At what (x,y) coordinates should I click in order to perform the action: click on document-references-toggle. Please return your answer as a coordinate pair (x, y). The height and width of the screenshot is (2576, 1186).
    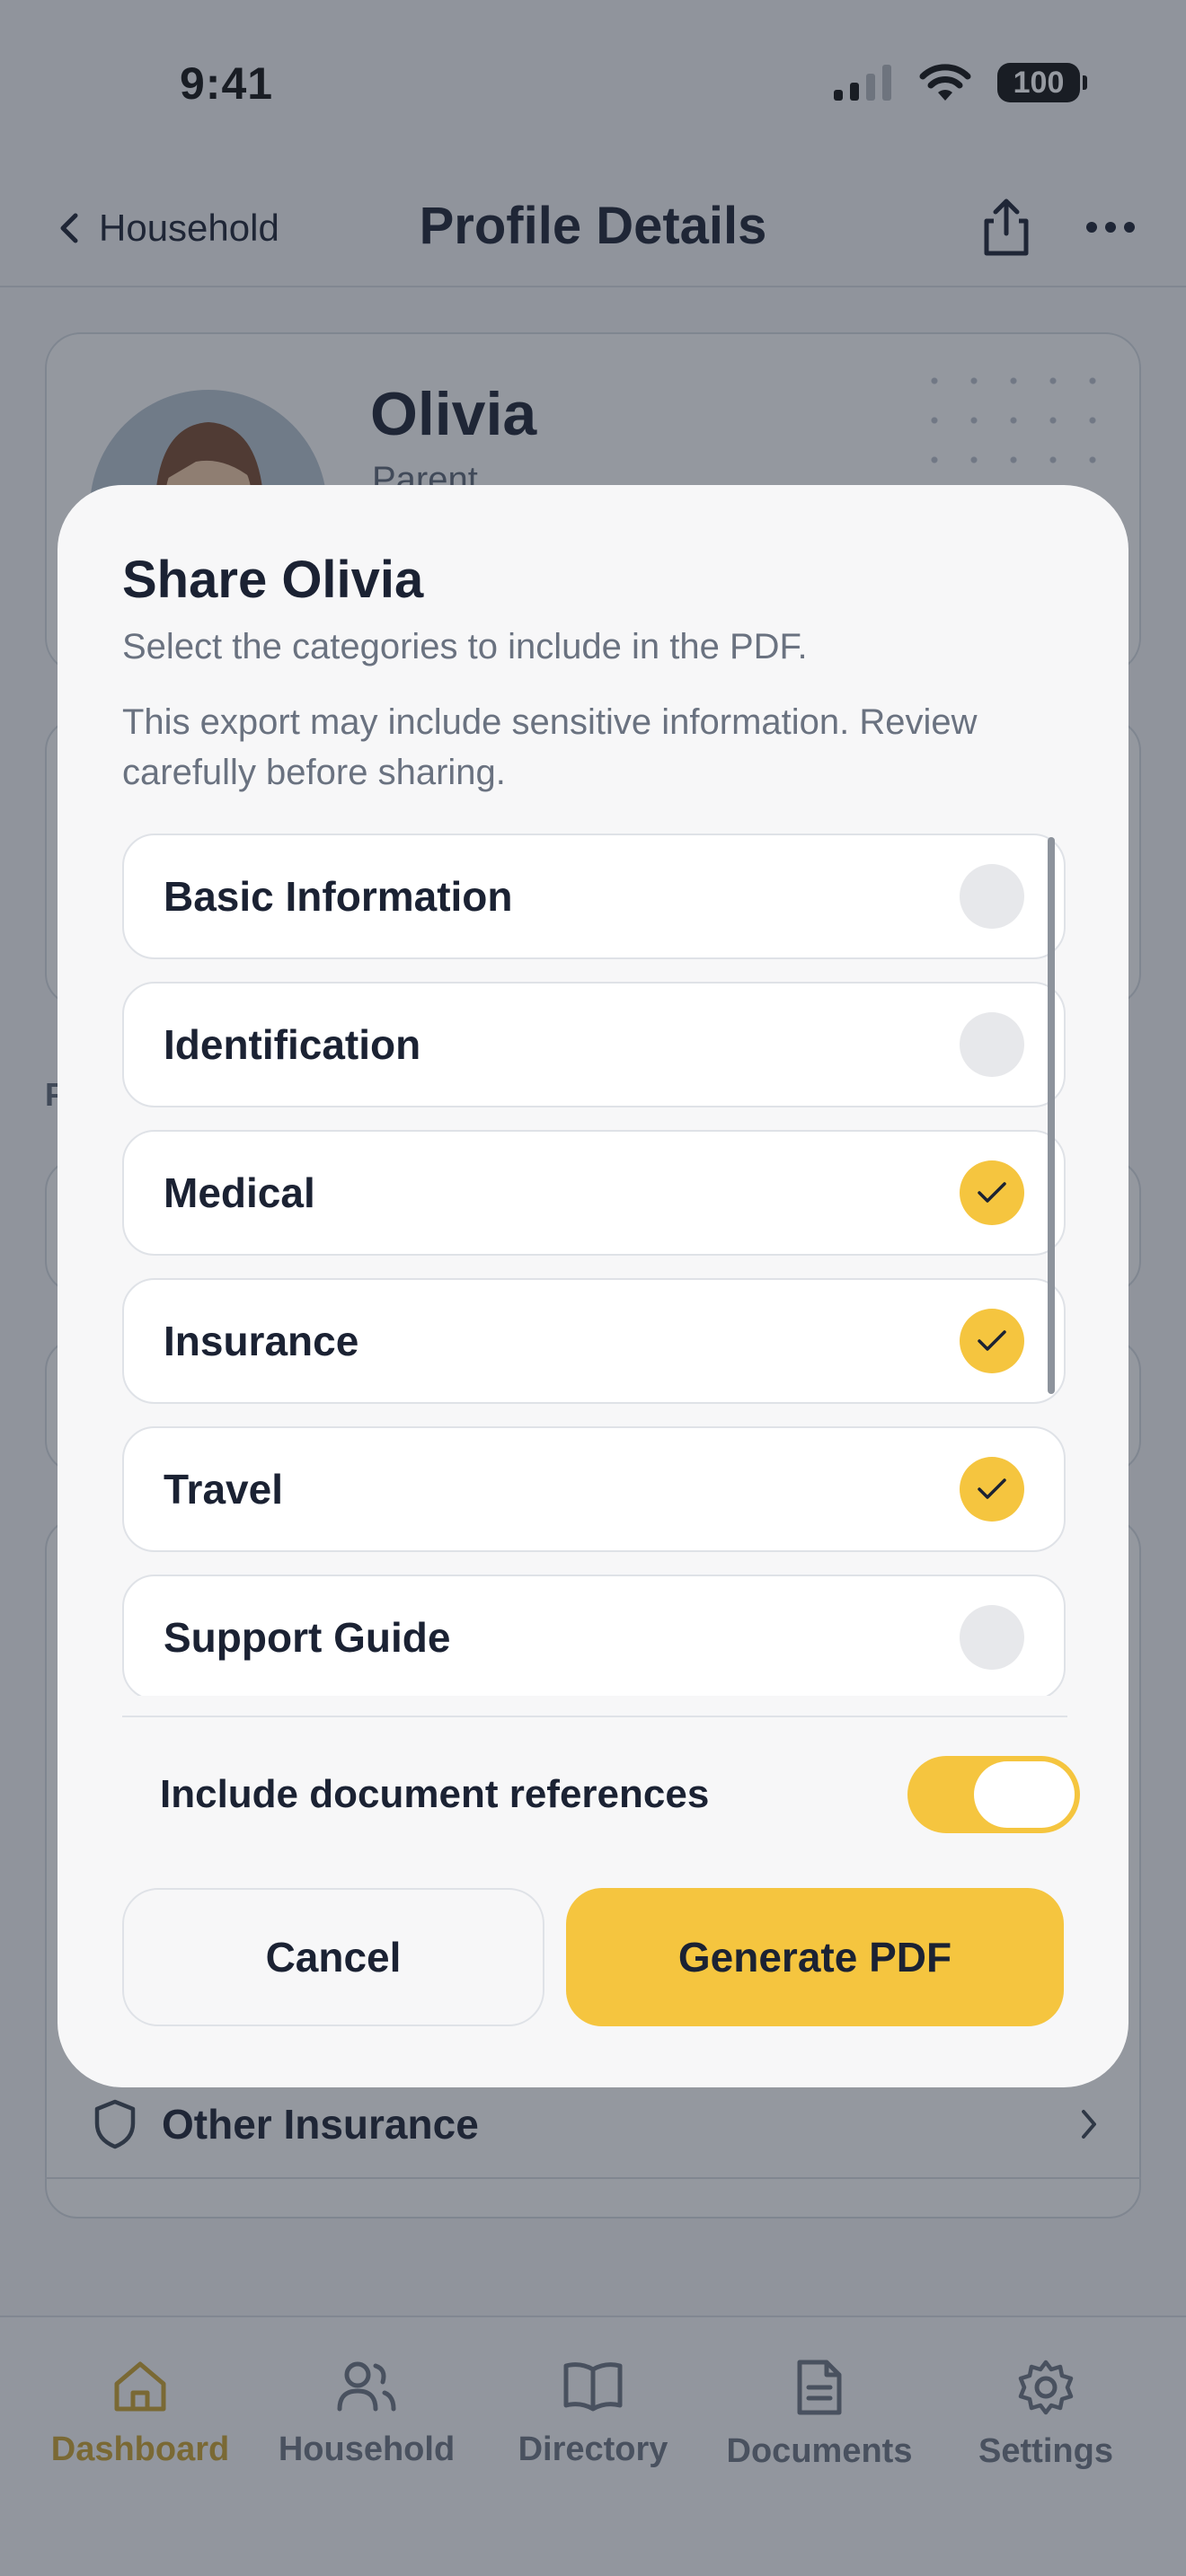
    Looking at the image, I should click on (993, 1794).